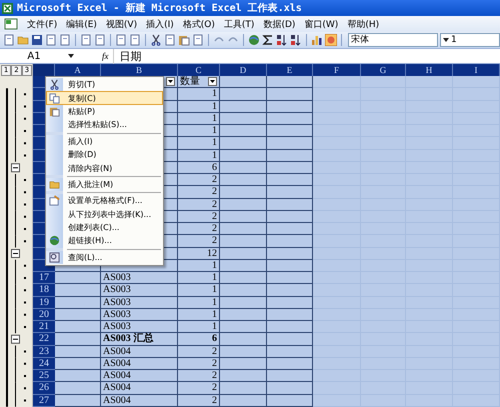  I want to click on column-header: H, so click(429, 70).